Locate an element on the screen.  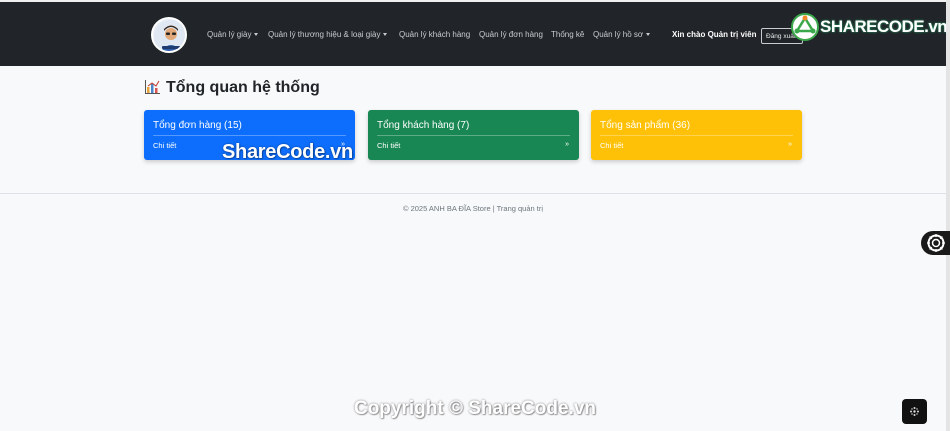
sharecode-brand-watermark: SHARECODE.vn is located at coordinates (869, 27).